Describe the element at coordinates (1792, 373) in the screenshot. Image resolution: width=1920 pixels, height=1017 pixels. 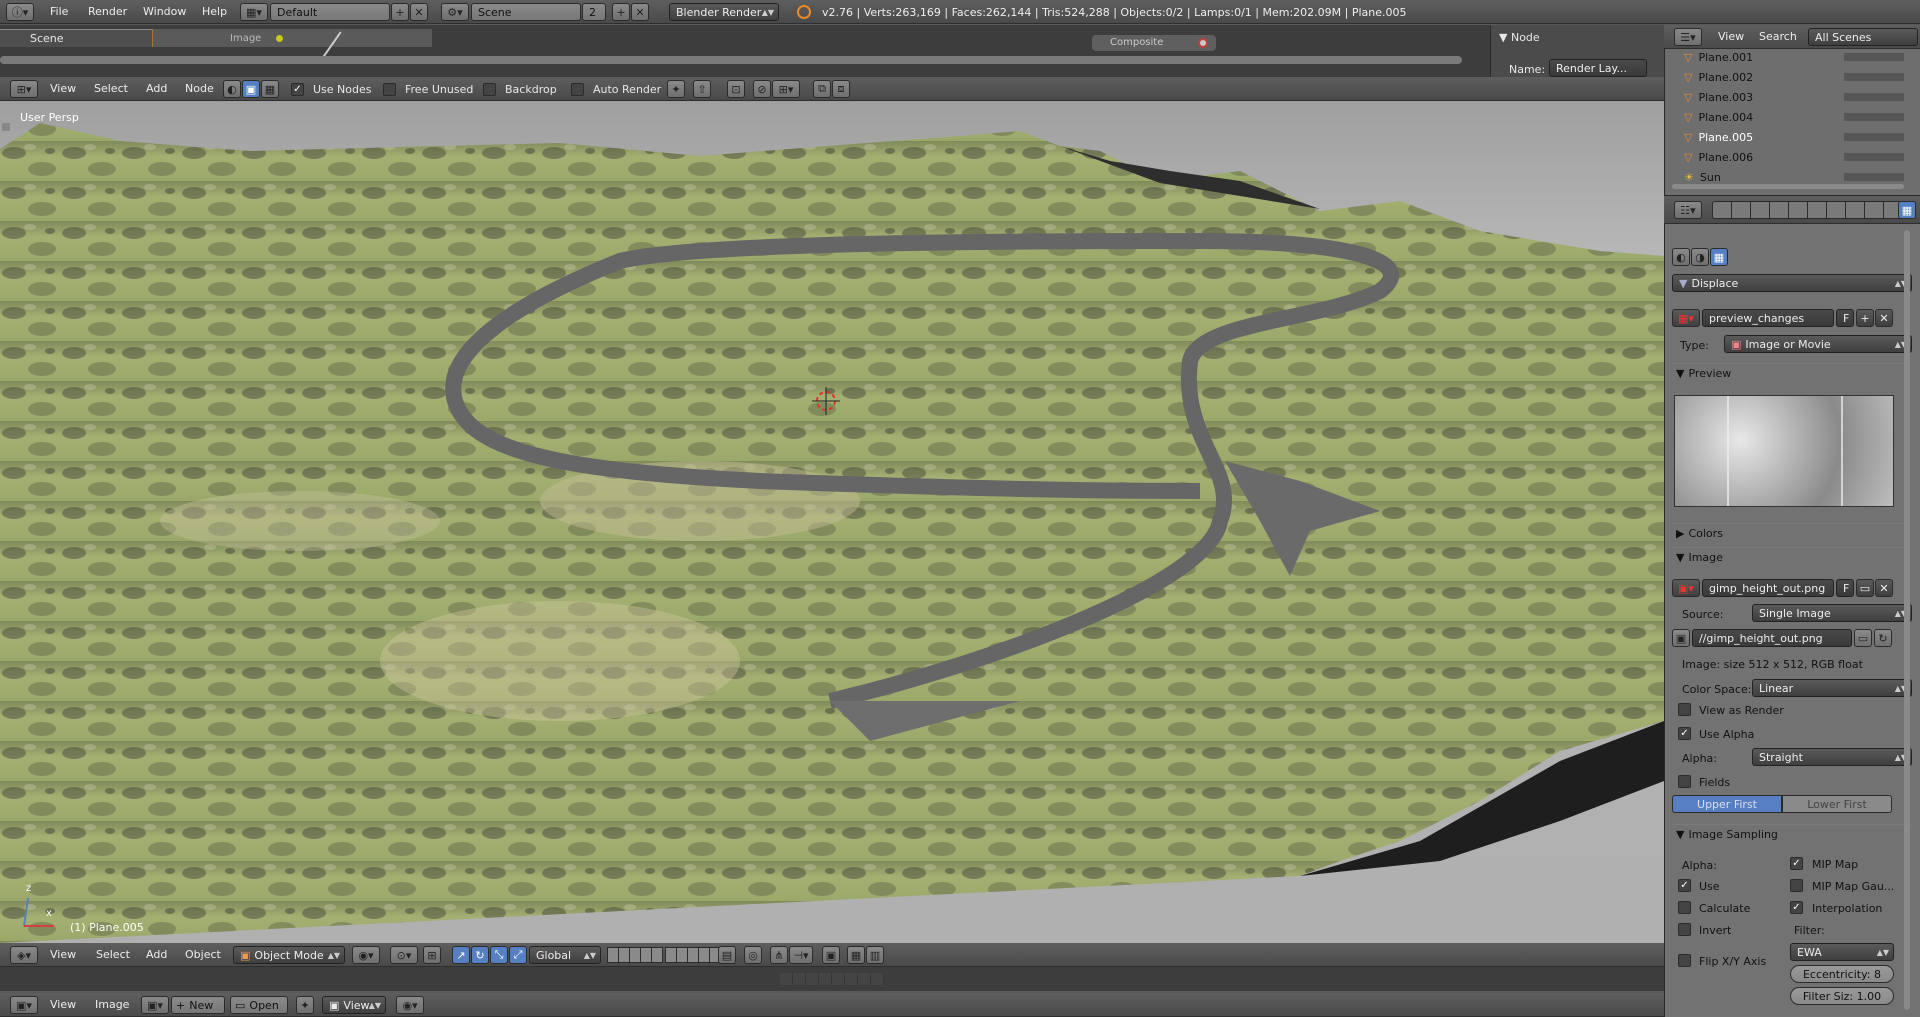
I see `preview-panel-header: ▼ Preview` at that location.